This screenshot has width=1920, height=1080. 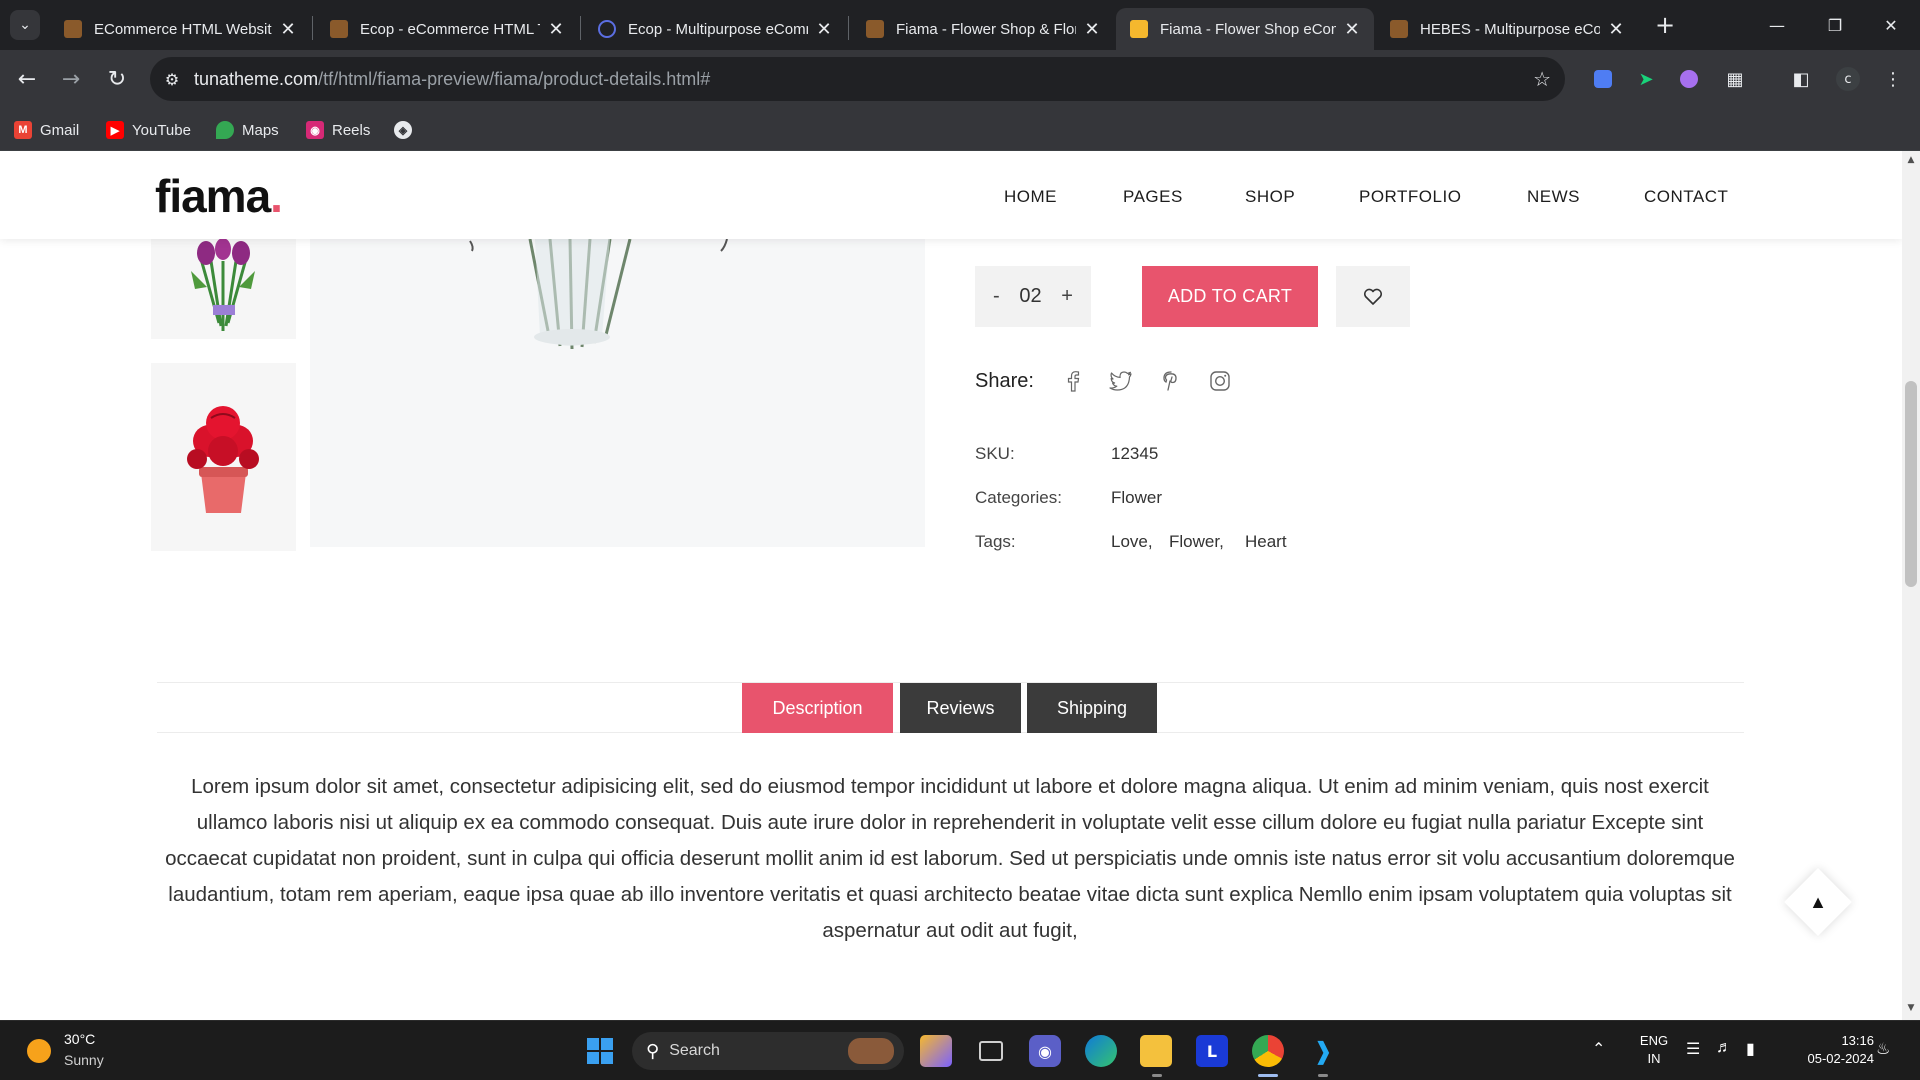 What do you see at coordinates (172, 79) in the screenshot?
I see `site-info-icon: ⚙` at bounding box center [172, 79].